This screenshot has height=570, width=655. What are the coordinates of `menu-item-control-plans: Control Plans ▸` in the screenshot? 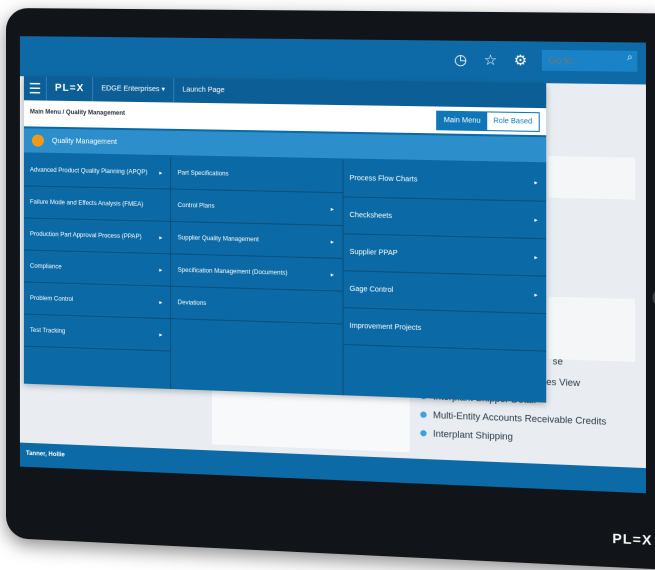 It's located at (257, 208).